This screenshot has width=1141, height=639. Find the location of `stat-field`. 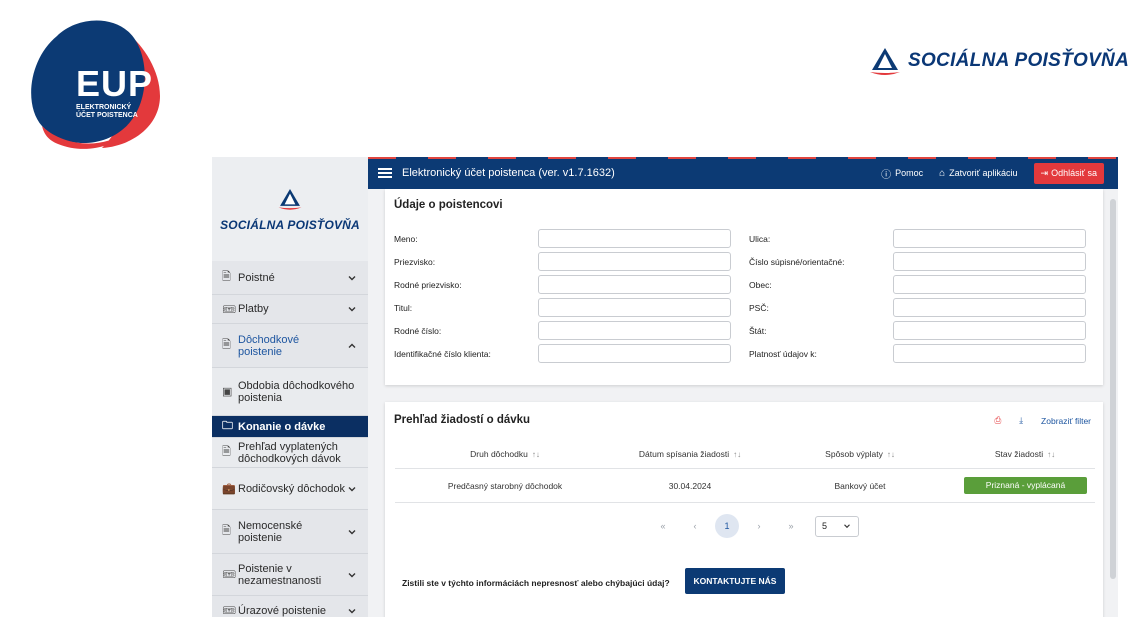

stat-field is located at coordinates (989, 330).